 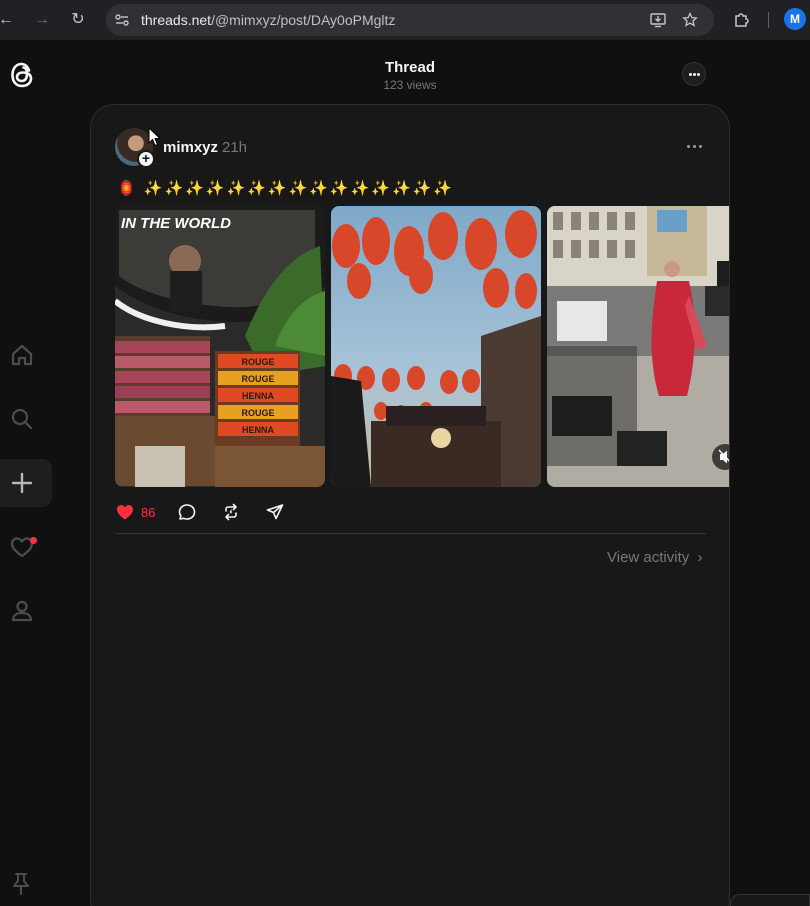 What do you see at coordinates (285, 188) in the screenshot?
I see `post-text: 🏮 ✨✨✨✨✨✨✨✨✨✨✨✨✨✨✨` at bounding box center [285, 188].